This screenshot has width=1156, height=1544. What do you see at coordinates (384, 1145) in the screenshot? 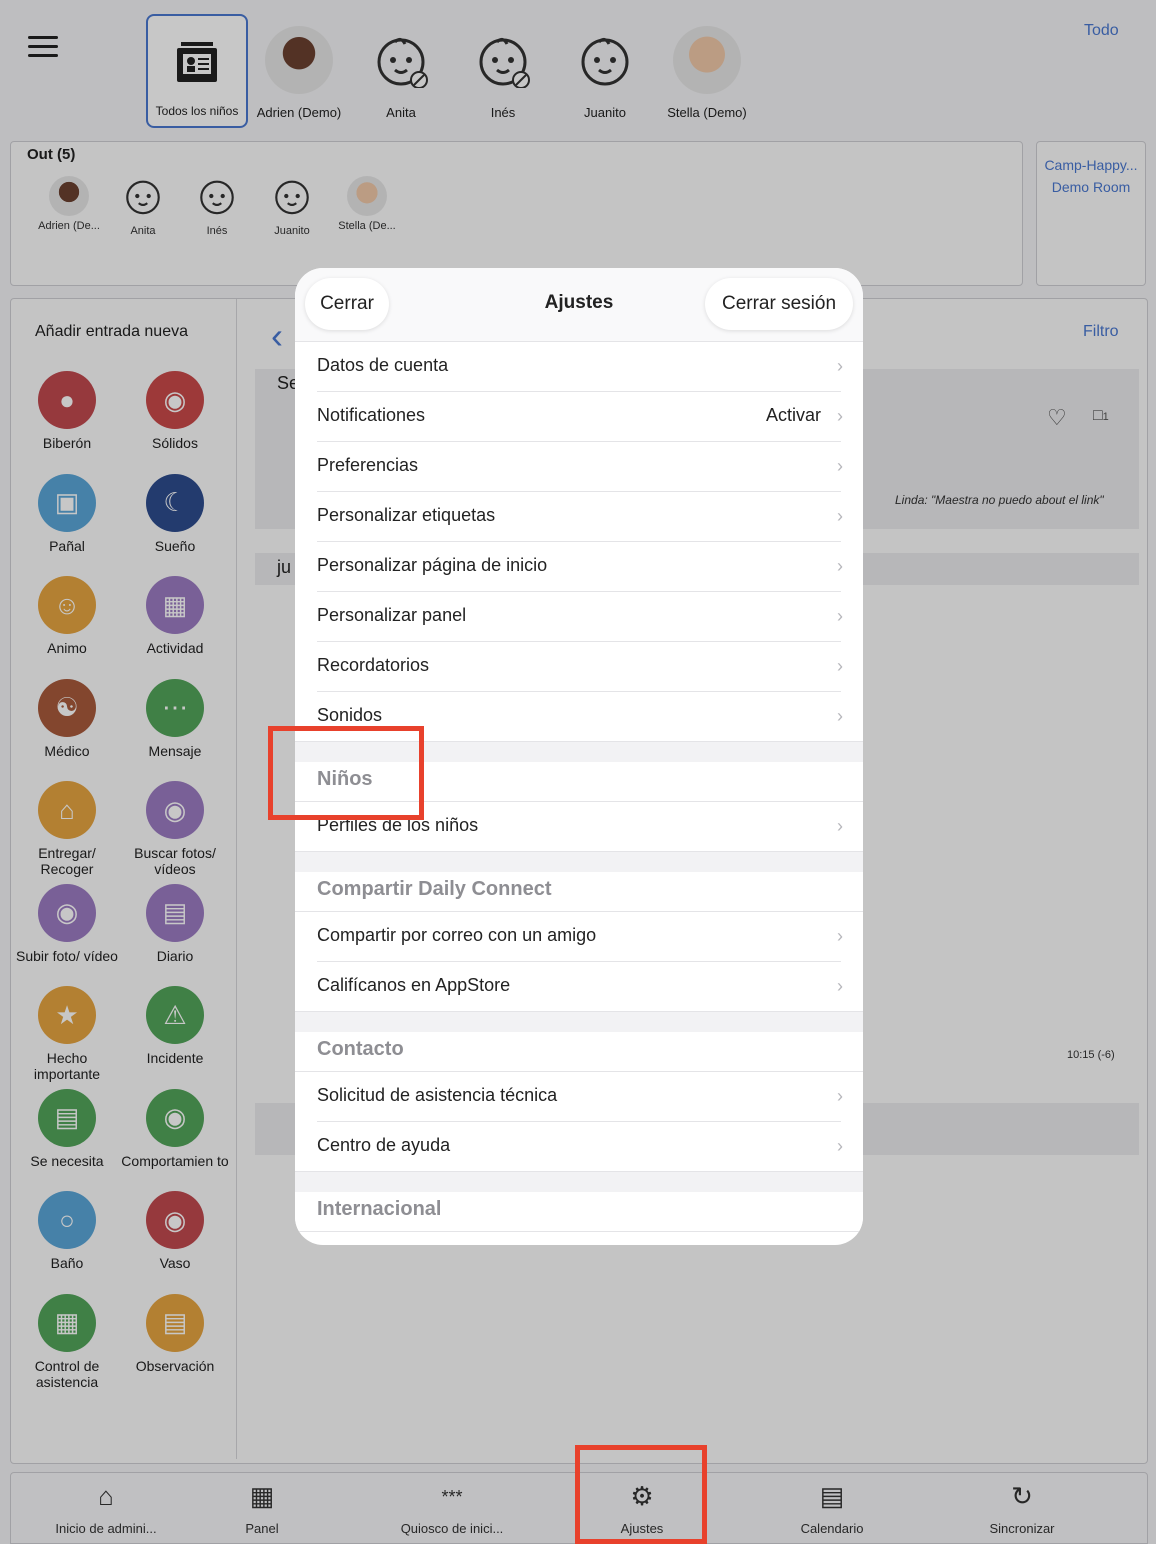
I see `settings-row-label: Centro de ayuda` at bounding box center [384, 1145].